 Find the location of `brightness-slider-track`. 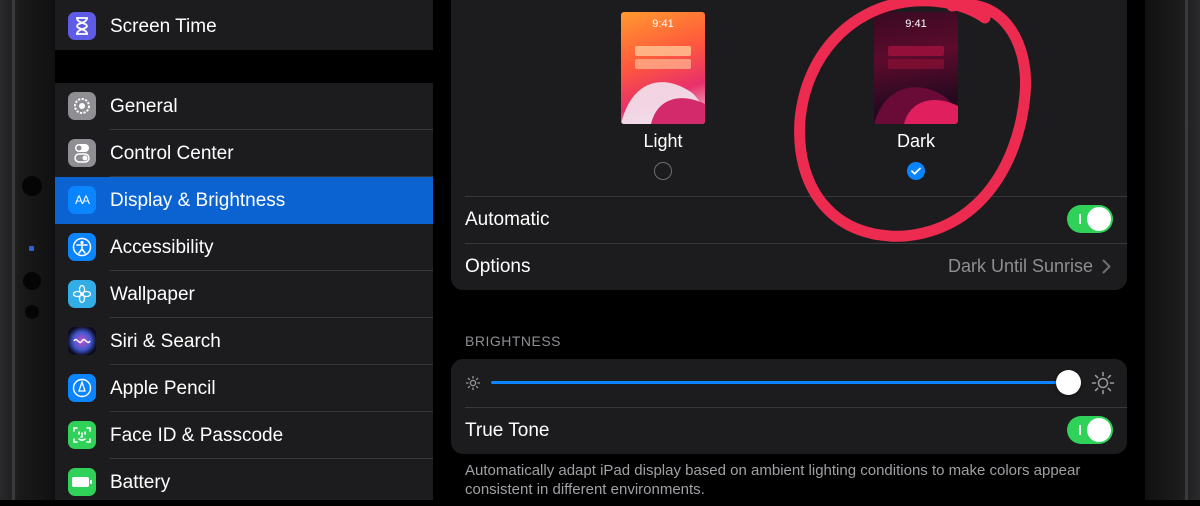

brightness-slider-track is located at coordinates (779, 382).